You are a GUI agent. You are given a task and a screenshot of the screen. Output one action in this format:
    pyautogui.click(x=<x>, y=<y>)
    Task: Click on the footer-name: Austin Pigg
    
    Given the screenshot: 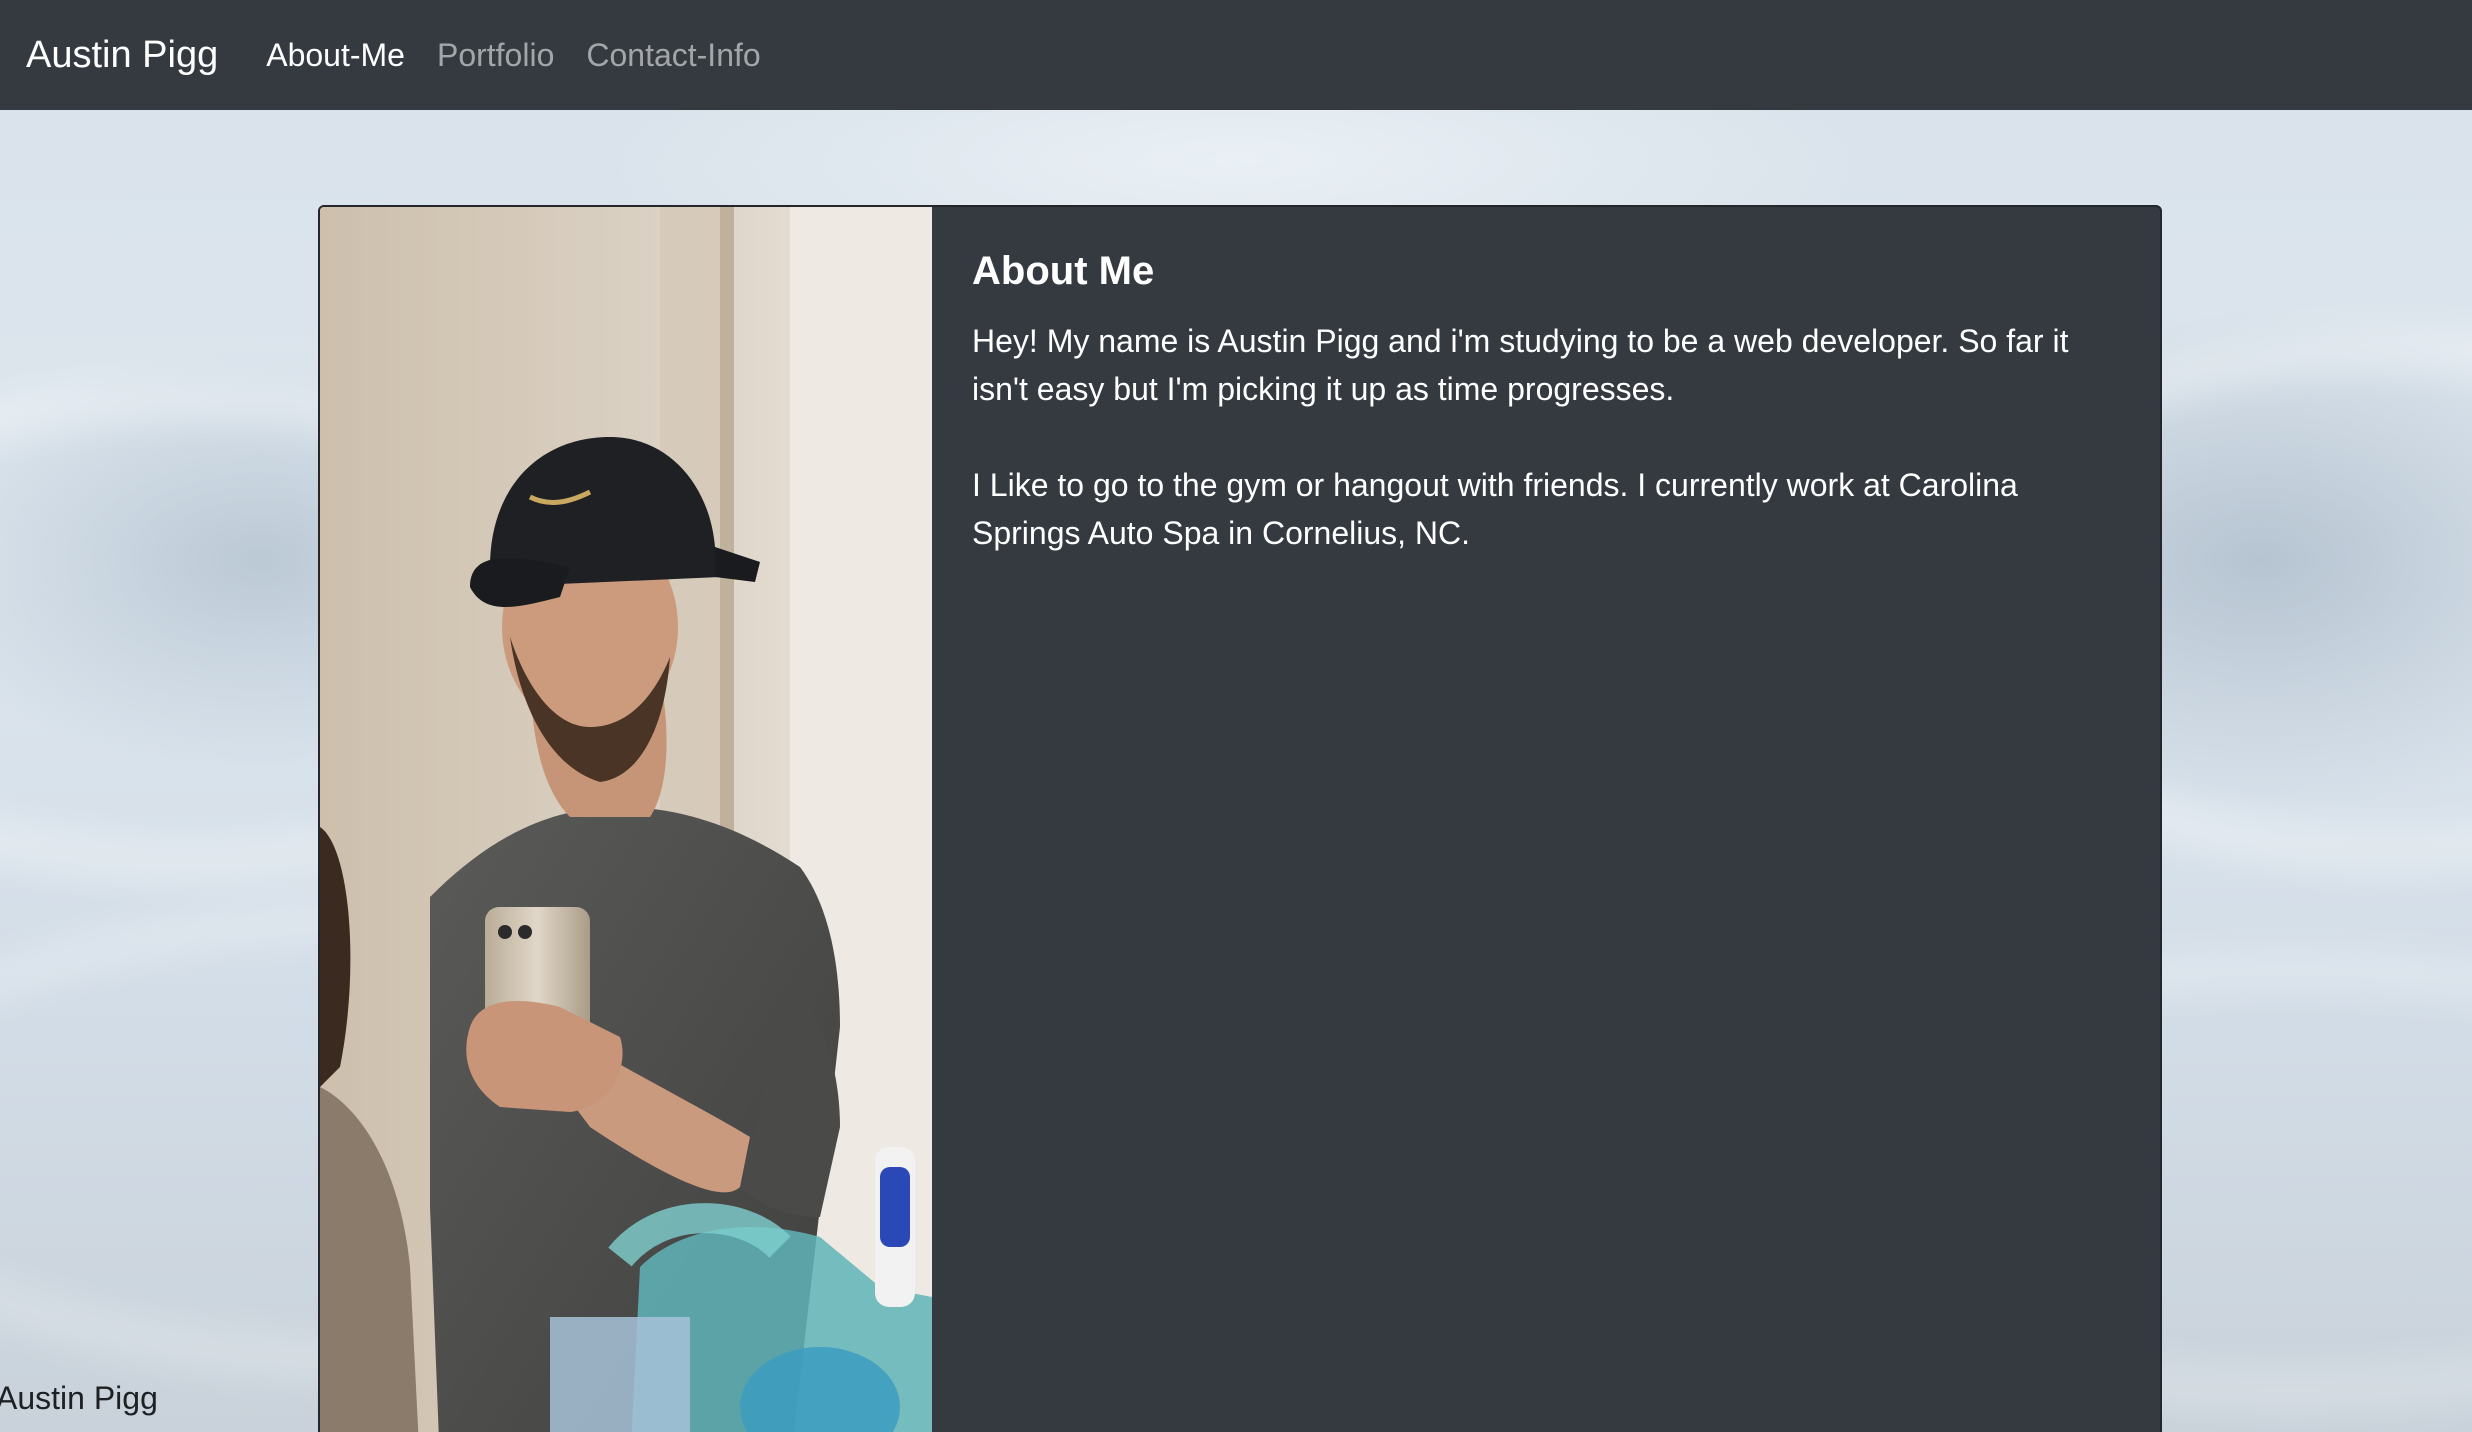 What is the action you would take?
    pyautogui.click(x=79, y=1398)
    